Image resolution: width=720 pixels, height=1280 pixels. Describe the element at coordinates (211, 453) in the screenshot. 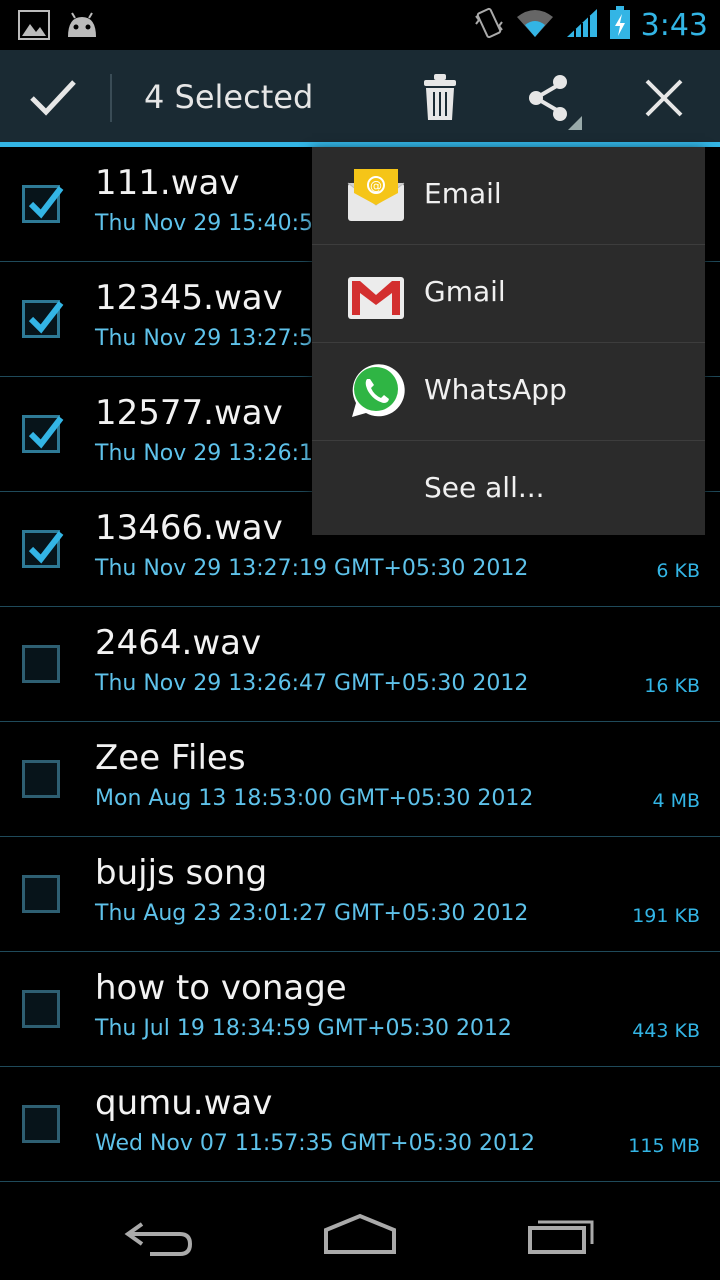

I see `file-date: Thu Nov 29 13:26:14` at that location.